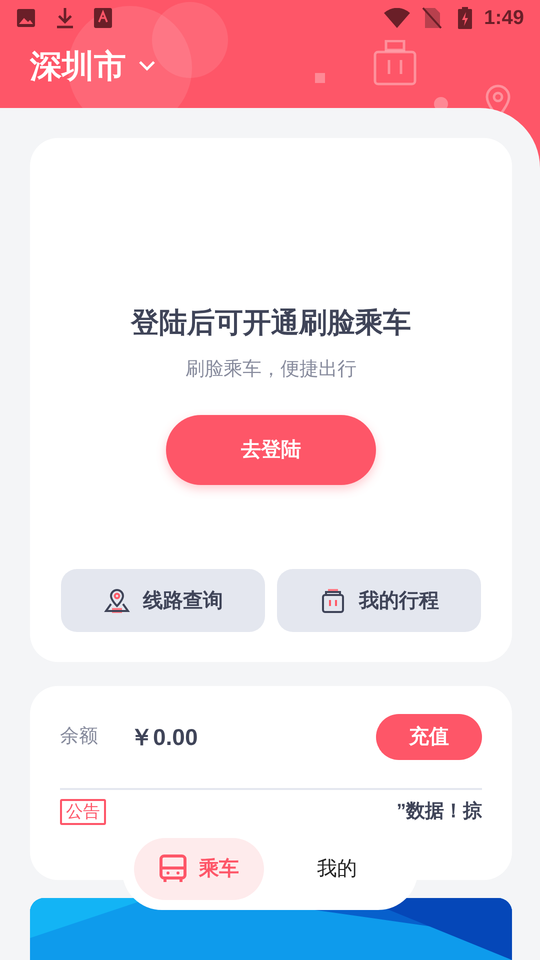  Describe the element at coordinates (465, 18) in the screenshot. I see `battery-icon` at that location.